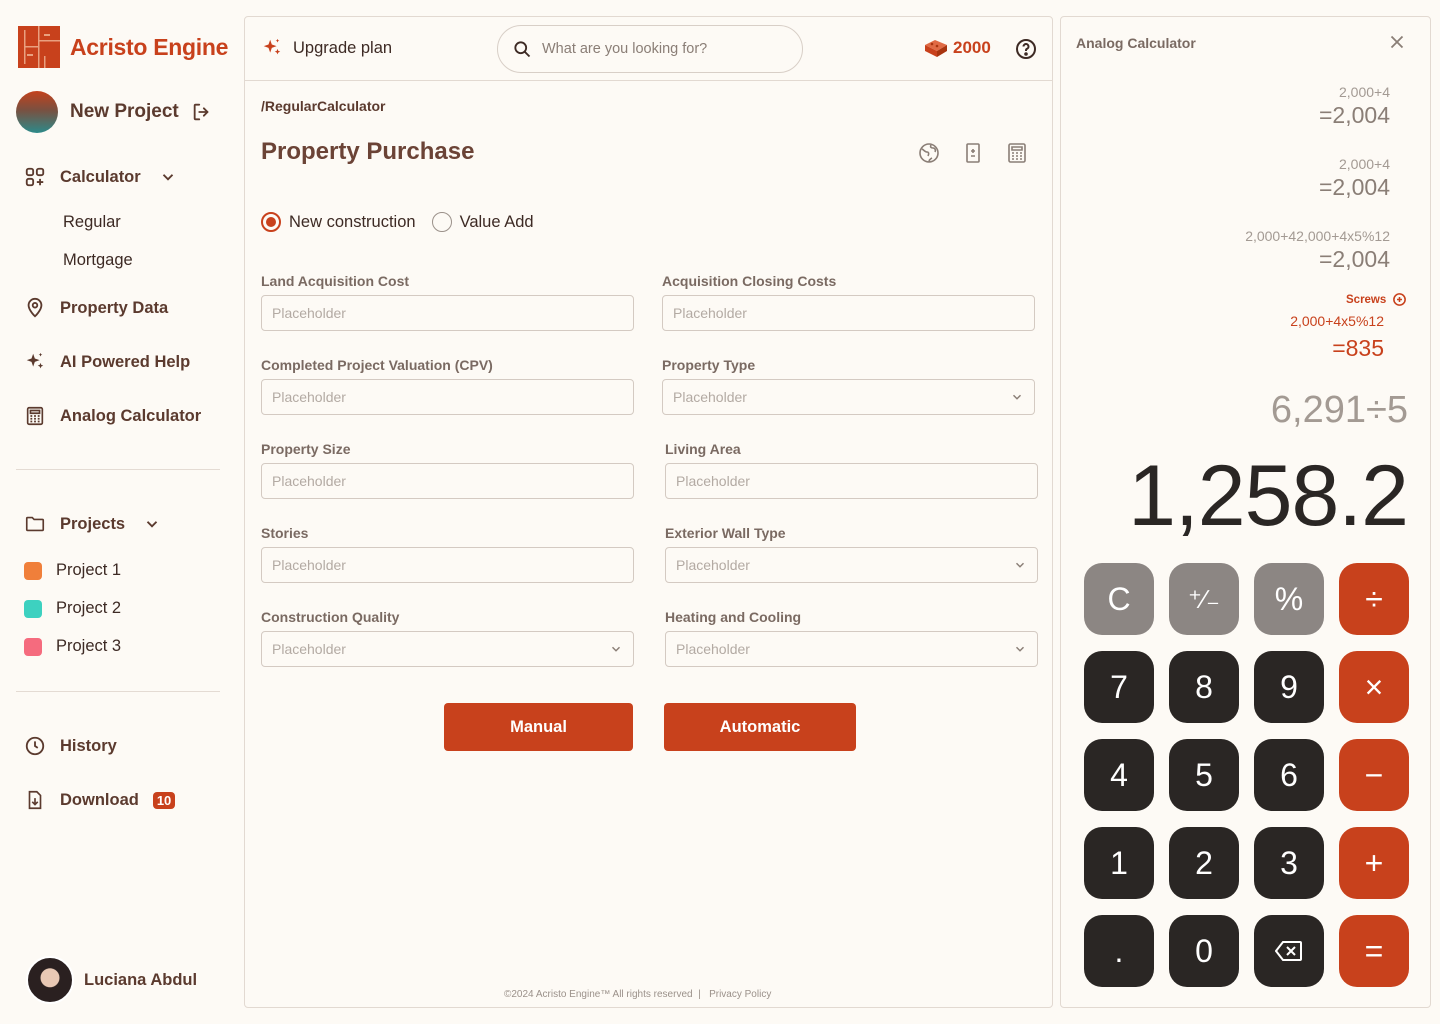  I want to click on page-tools, so click(973, 153).